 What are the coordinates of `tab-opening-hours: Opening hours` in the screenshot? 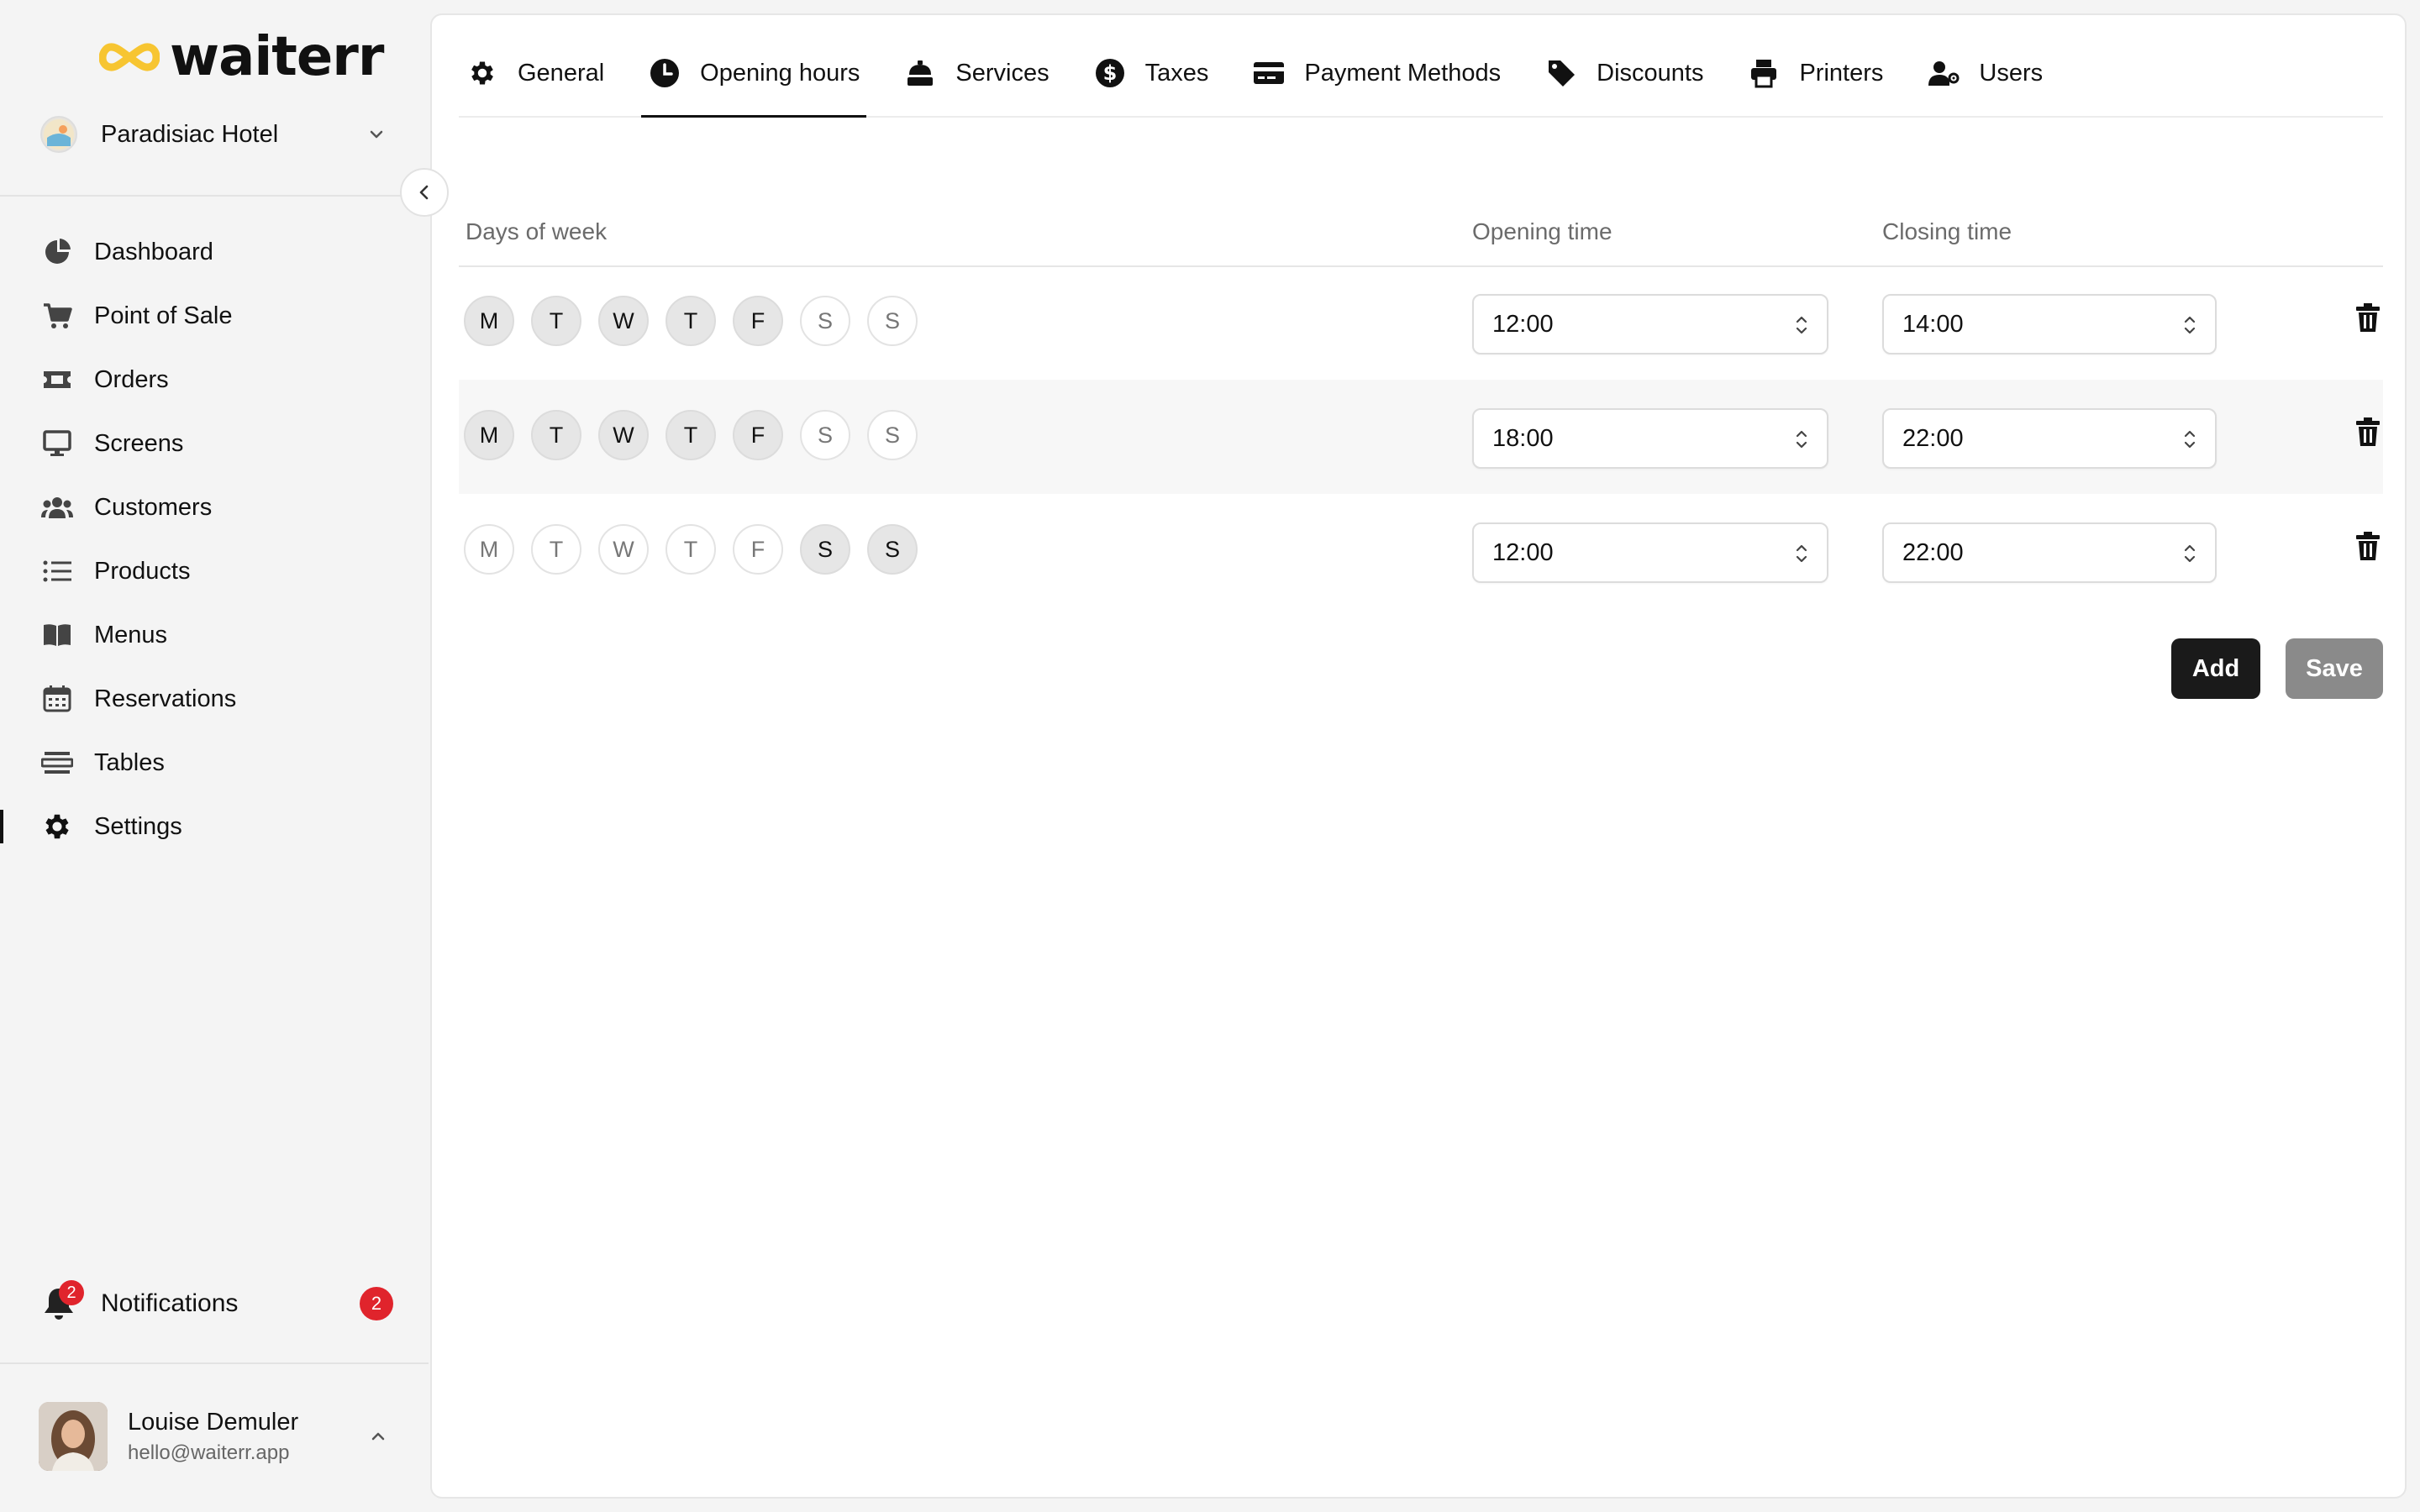 It's located at (754, 74).